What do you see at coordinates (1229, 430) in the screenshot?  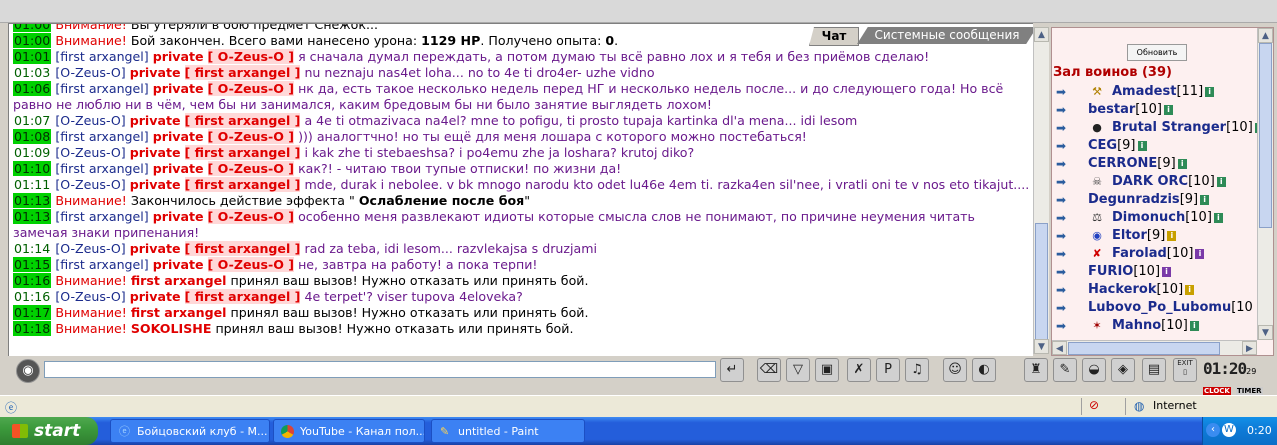 I see `tray-app-icon: W` at bounding box center [1229, 430].